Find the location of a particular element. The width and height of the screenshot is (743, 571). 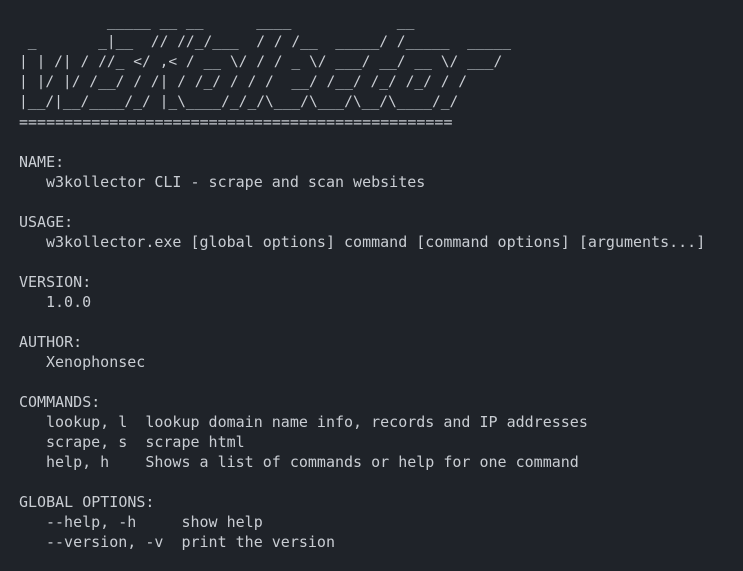

option-desc: print the version is located at coordinates (258, 542).